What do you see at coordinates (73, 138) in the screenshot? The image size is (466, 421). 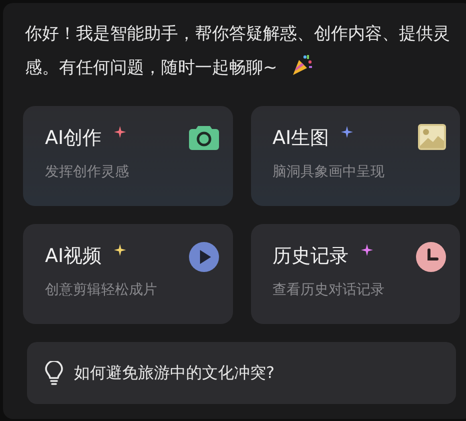 I see `card-title: AI创作` at bounding box center [73, 138].